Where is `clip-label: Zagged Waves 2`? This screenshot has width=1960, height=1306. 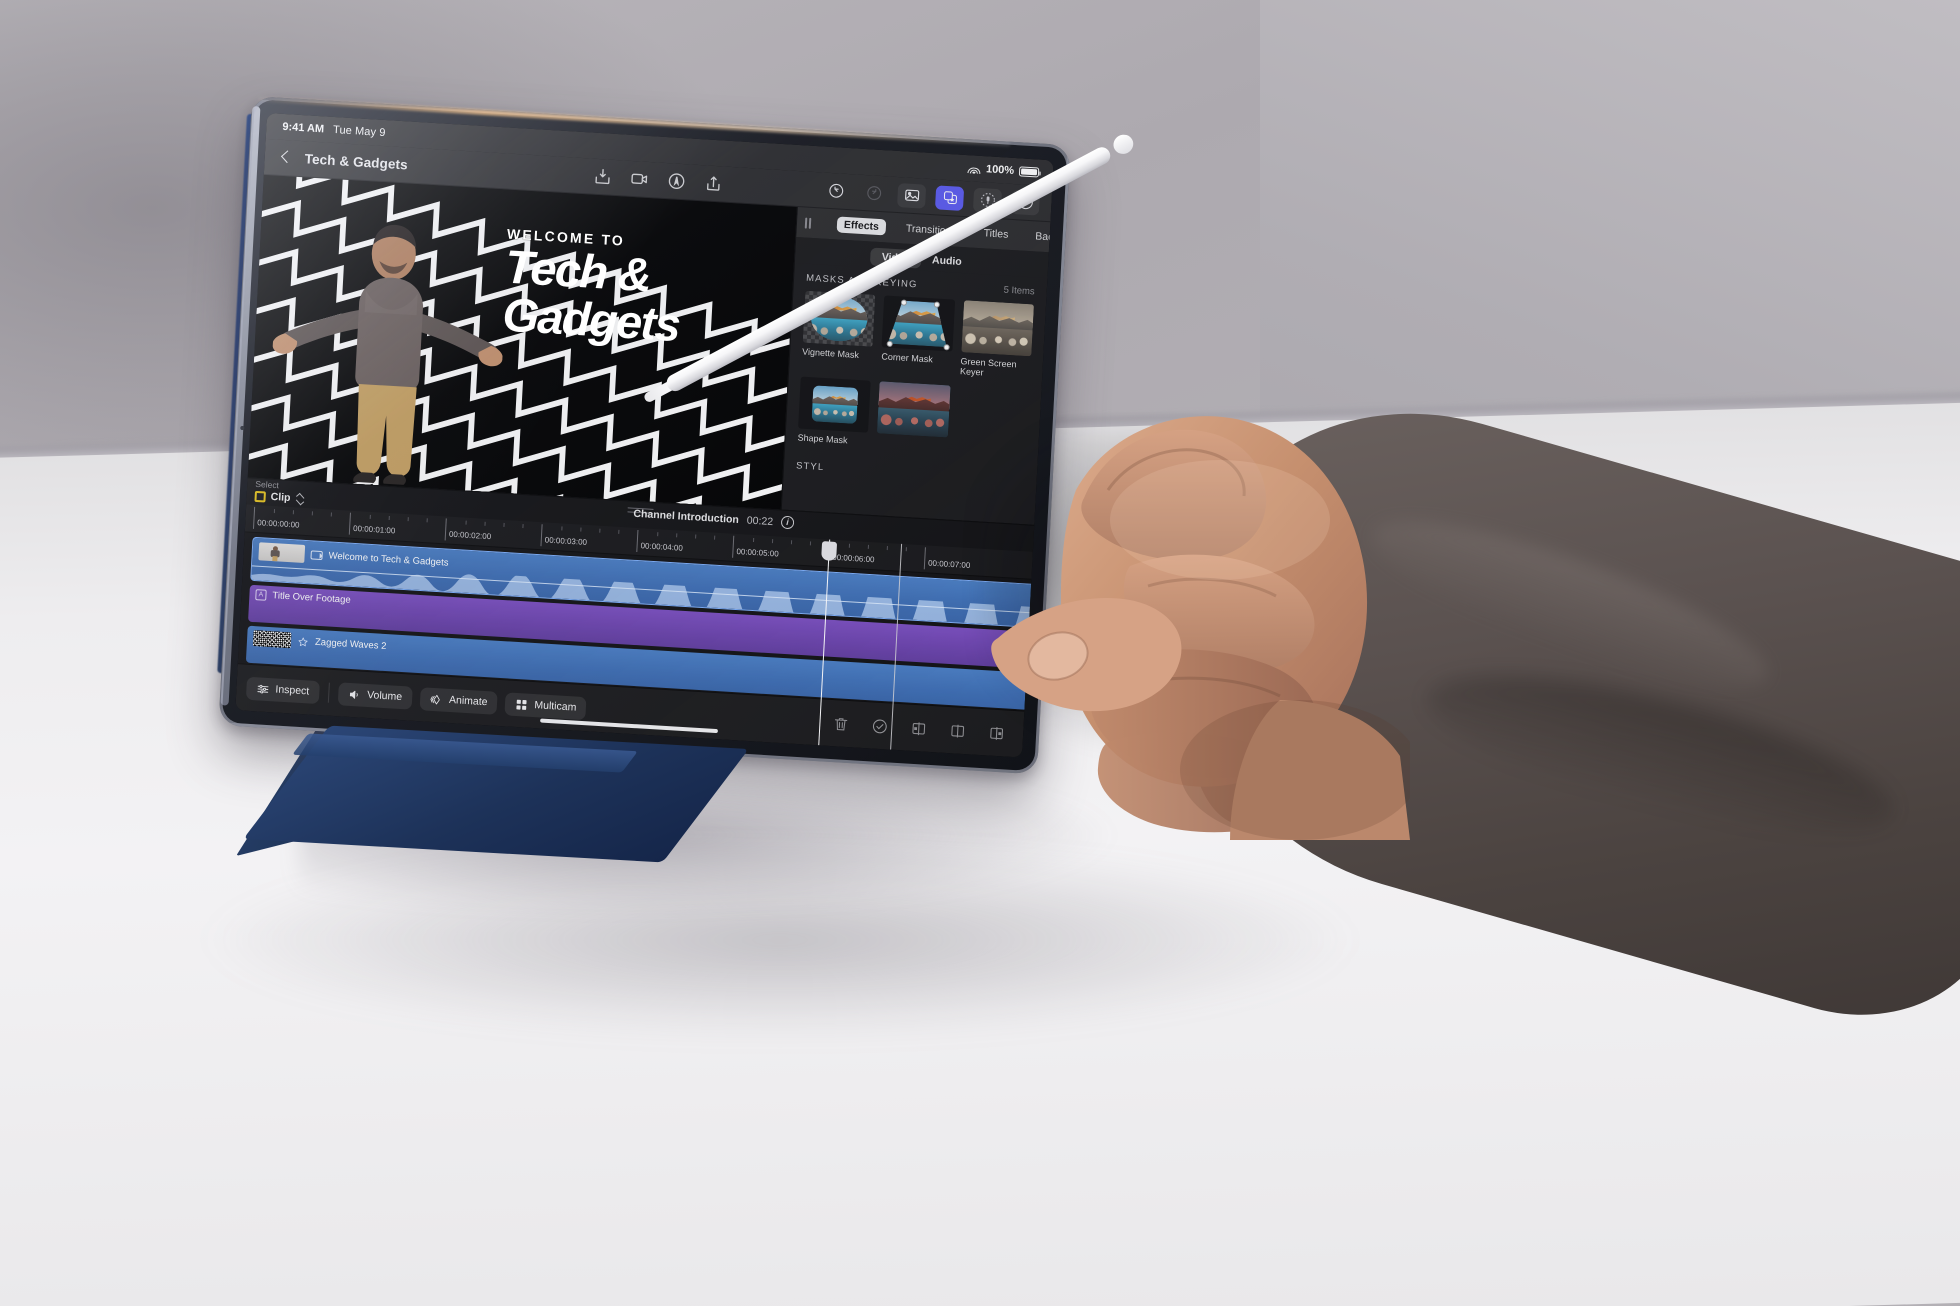 clip-label: Zagged Waves 2 is located at coordinates (350, 644).